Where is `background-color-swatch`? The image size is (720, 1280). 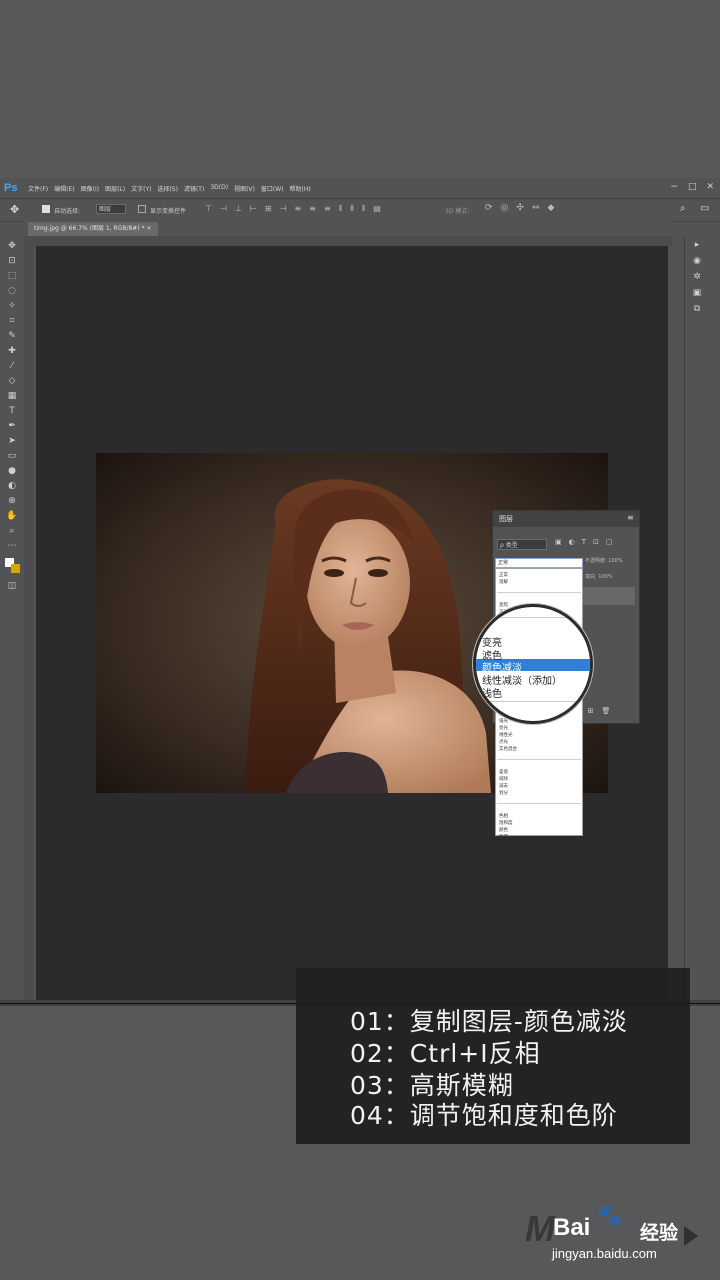 background-color-swatch is located at coordinates (15, 568).